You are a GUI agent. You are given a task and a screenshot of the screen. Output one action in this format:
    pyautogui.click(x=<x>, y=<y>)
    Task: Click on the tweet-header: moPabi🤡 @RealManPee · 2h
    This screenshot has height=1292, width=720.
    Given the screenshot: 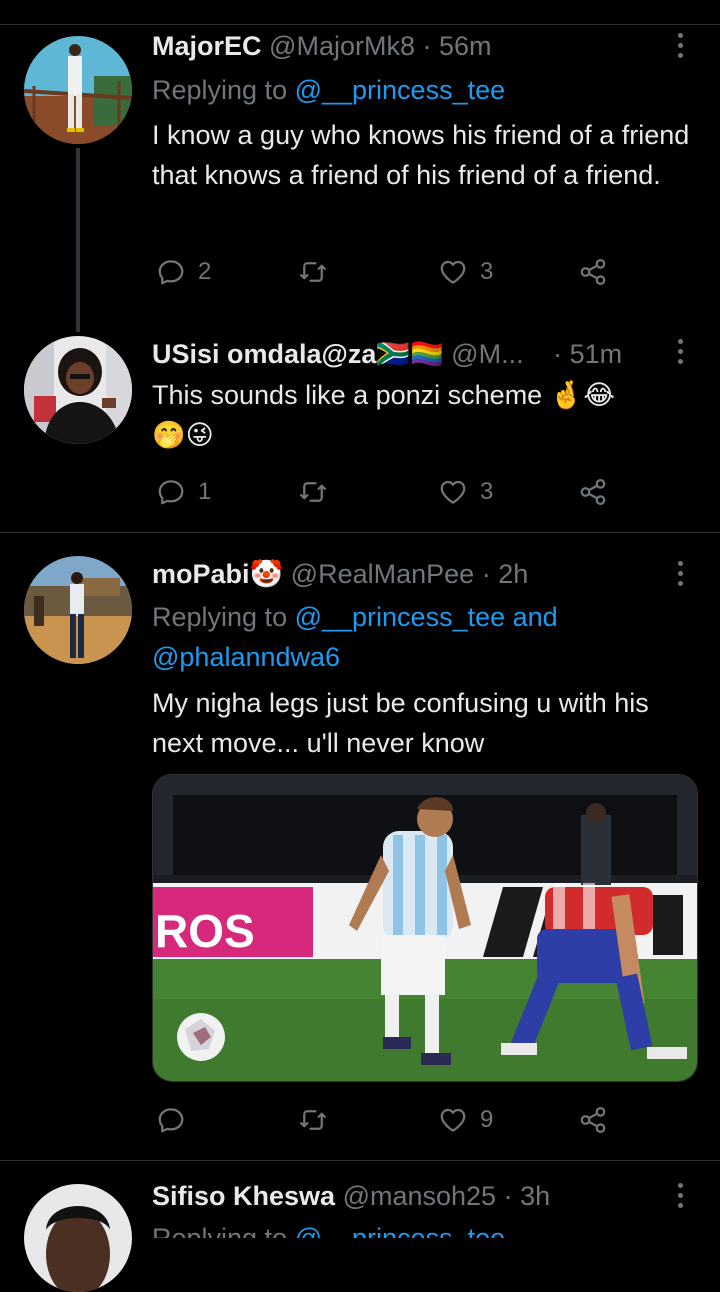 What is the action you would take?
    pyautogui.click(x=406, y=574)
    